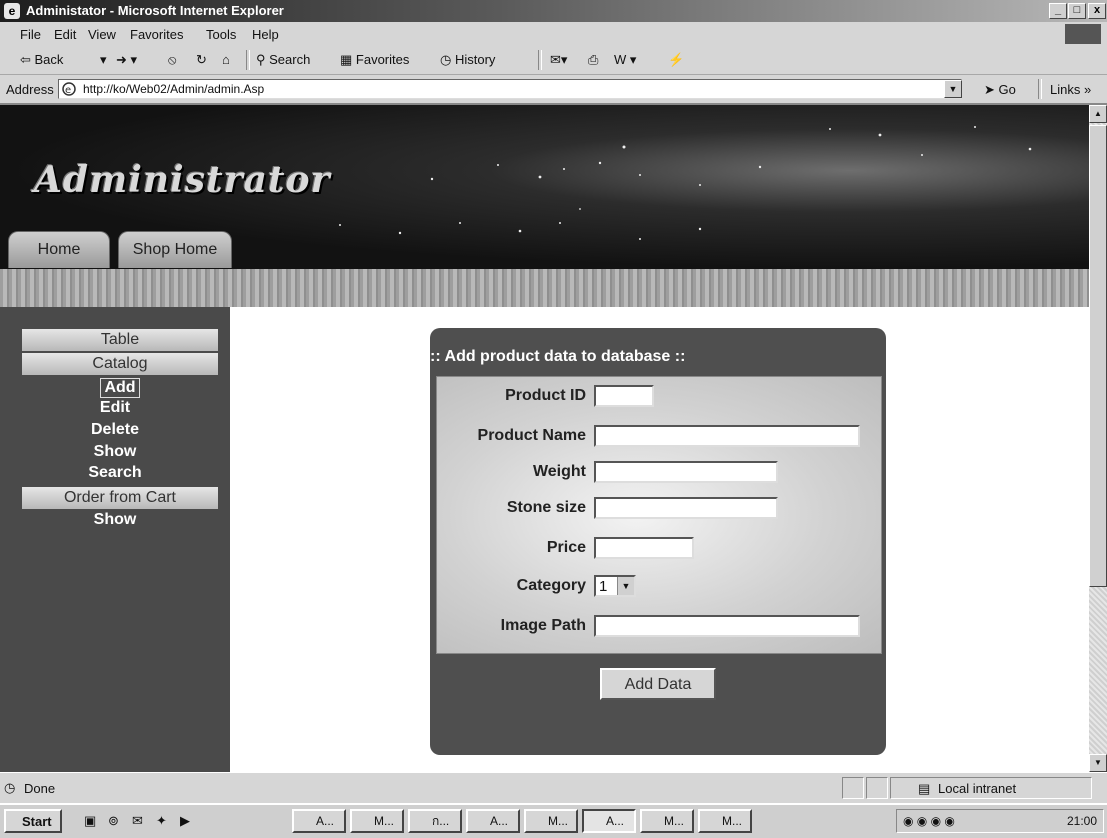 The height and width of the screenshot is (838, 1107). What do you see at coordinates (116, 821) in the screenshot?
I see `ie-quicklaunch-icon: ⊚` at bounding box center [116, 821].